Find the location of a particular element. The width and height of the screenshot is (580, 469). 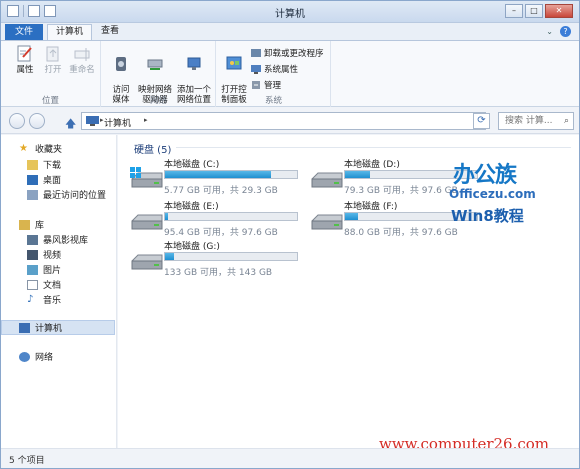

open-button: 打开 is located at coordinates (53, 60).